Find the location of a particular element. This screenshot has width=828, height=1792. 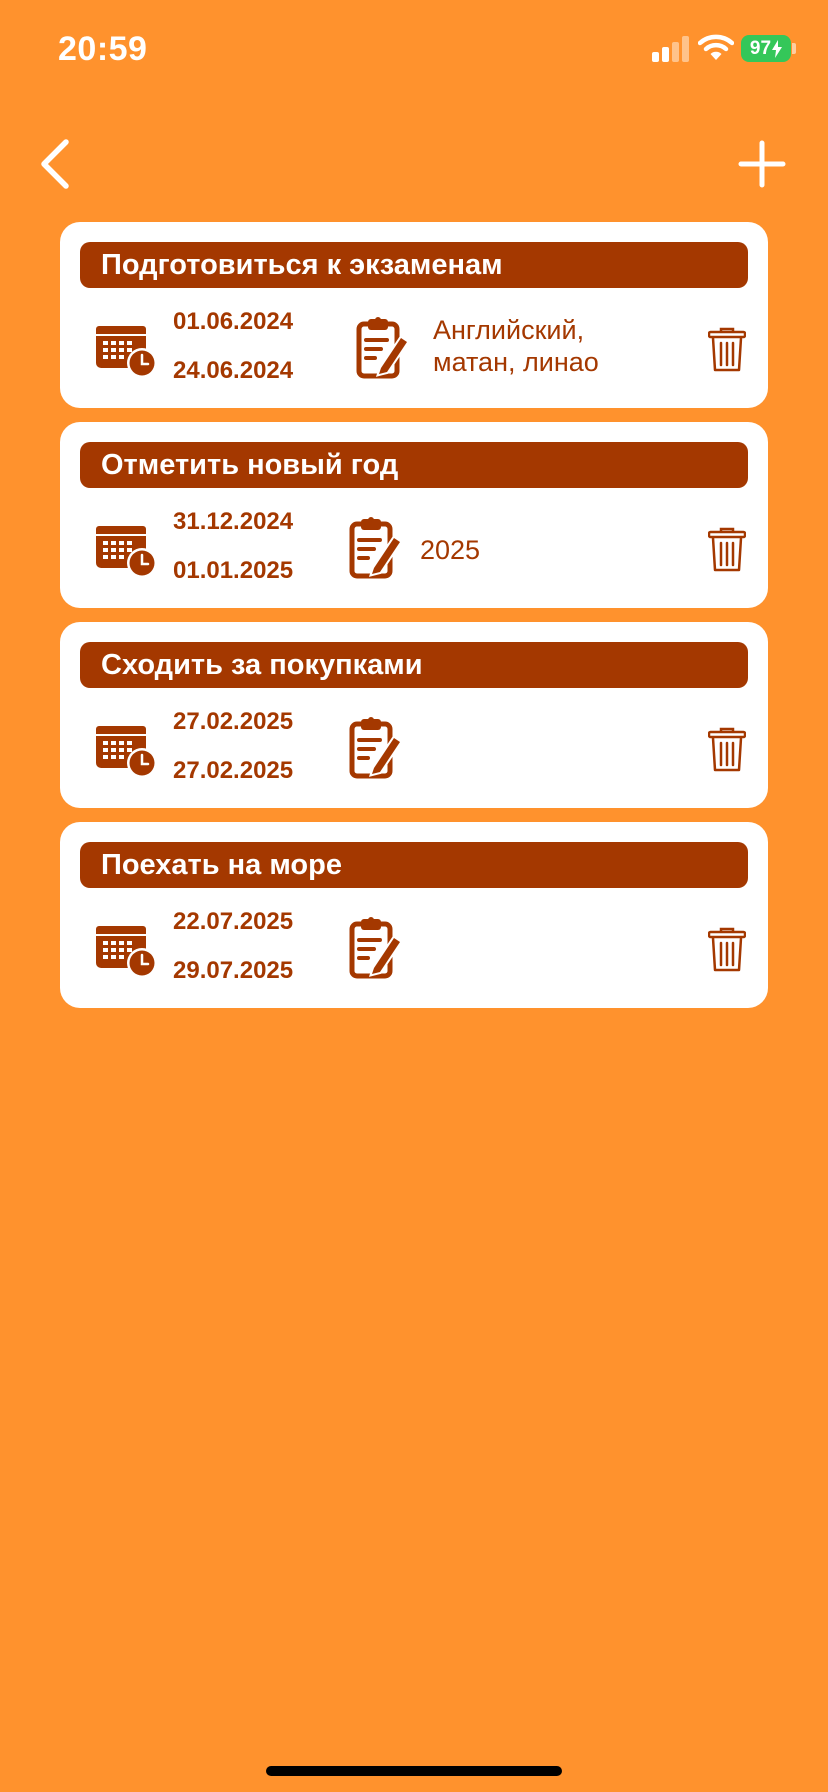

date-range: 22.07.2025 29.07.2025 is located at coordinates (233, 946).